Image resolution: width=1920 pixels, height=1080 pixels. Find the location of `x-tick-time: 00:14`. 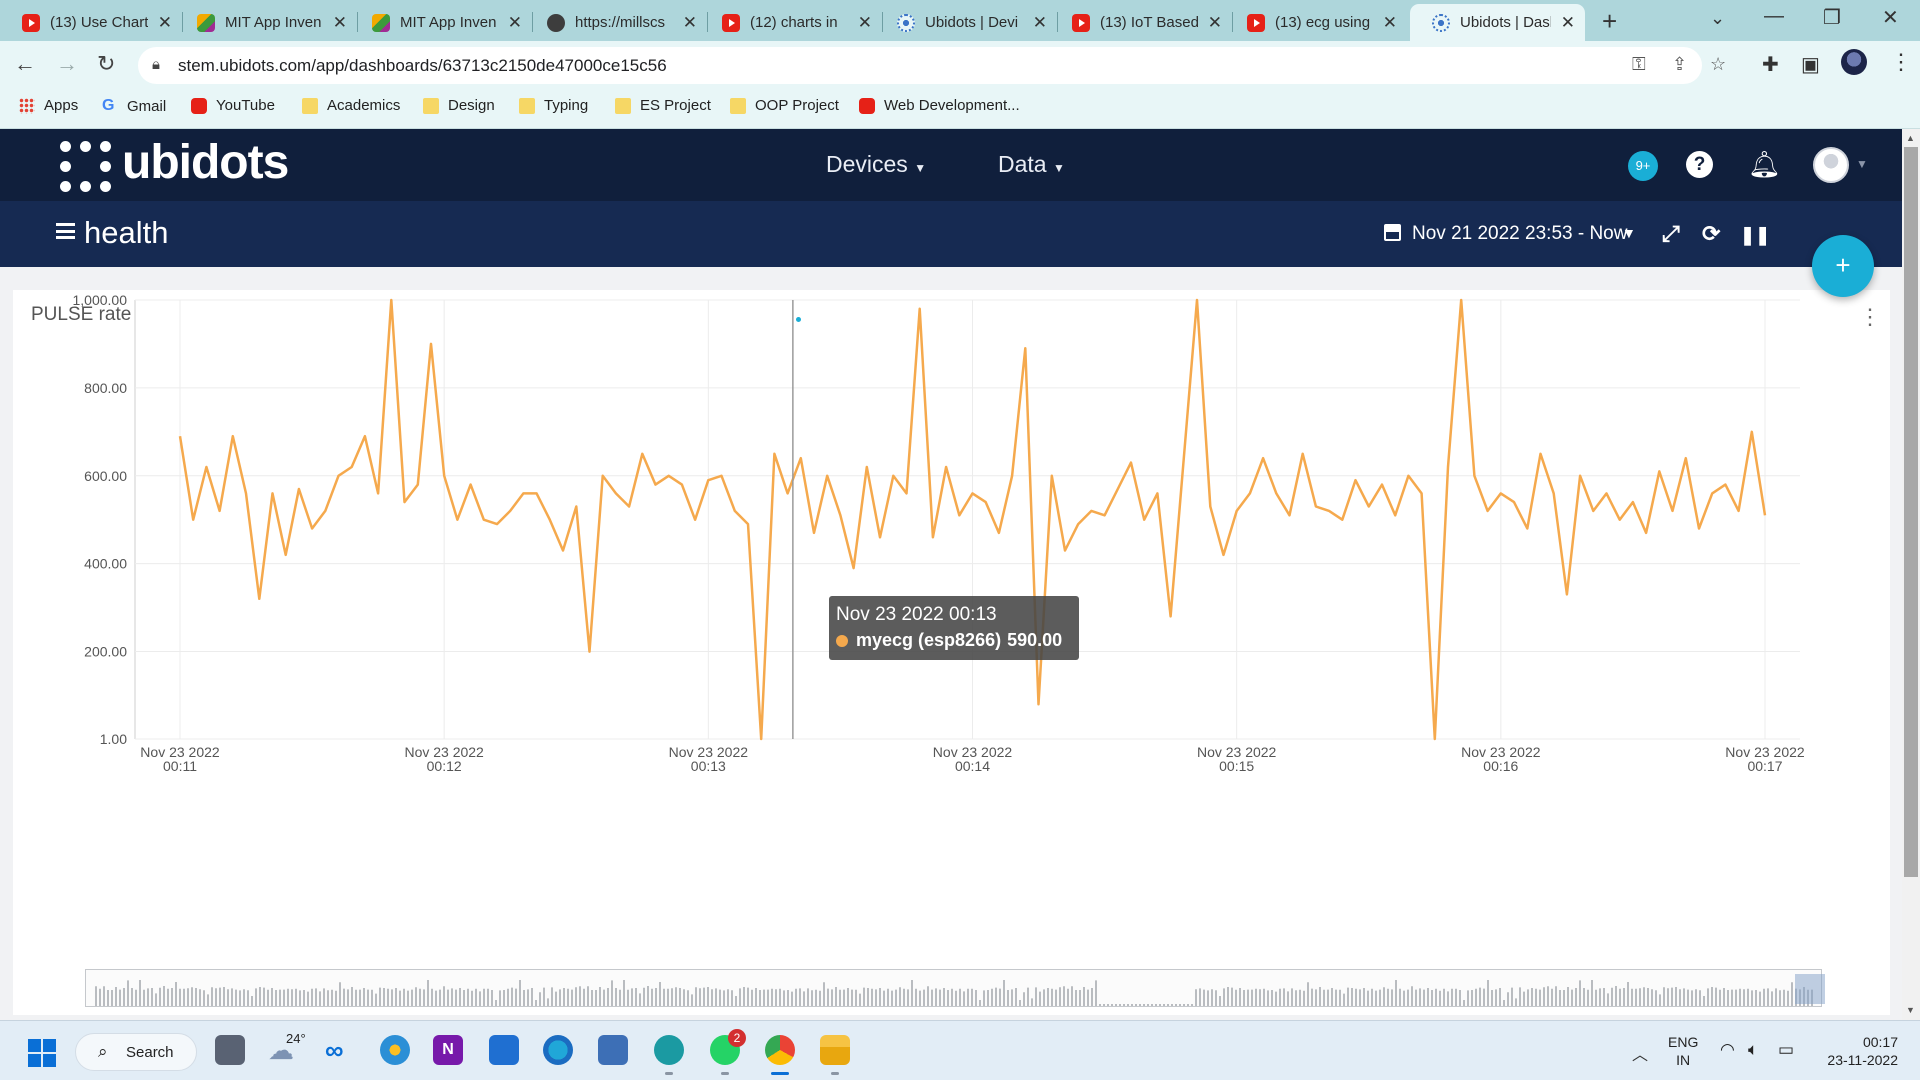

x-tick-time: 00:14 is located at coordinates (972, 766).